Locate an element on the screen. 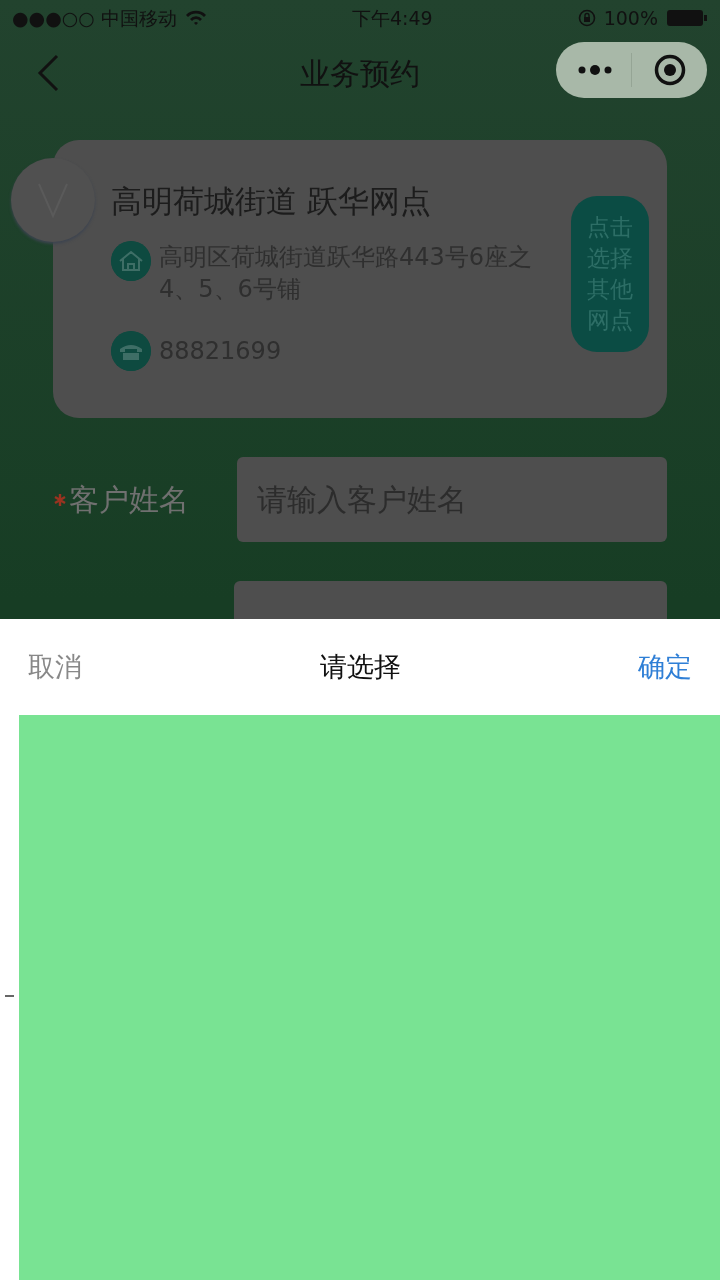 The height and width of the screenshot is (1280, 720). rotation-lock-icon is located at coordinates (586, 18).